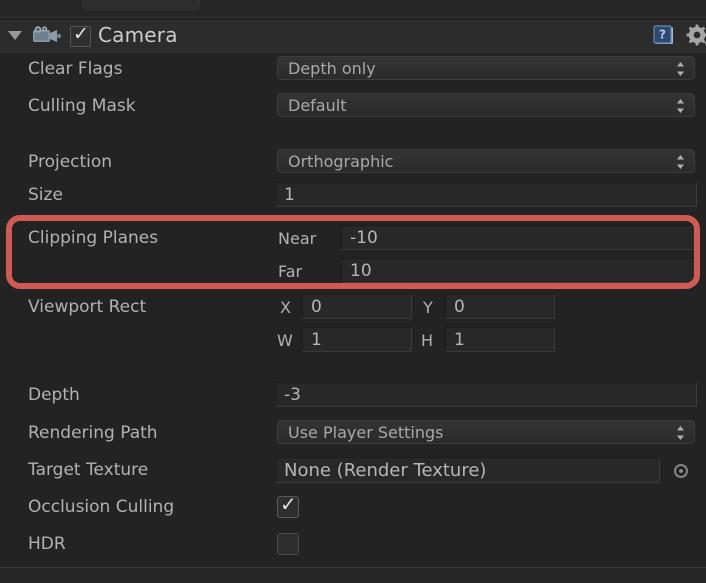  Describe the element at coordinates (428, 307) in the screenshot. I see `label-viewport-y: Y` at that location.